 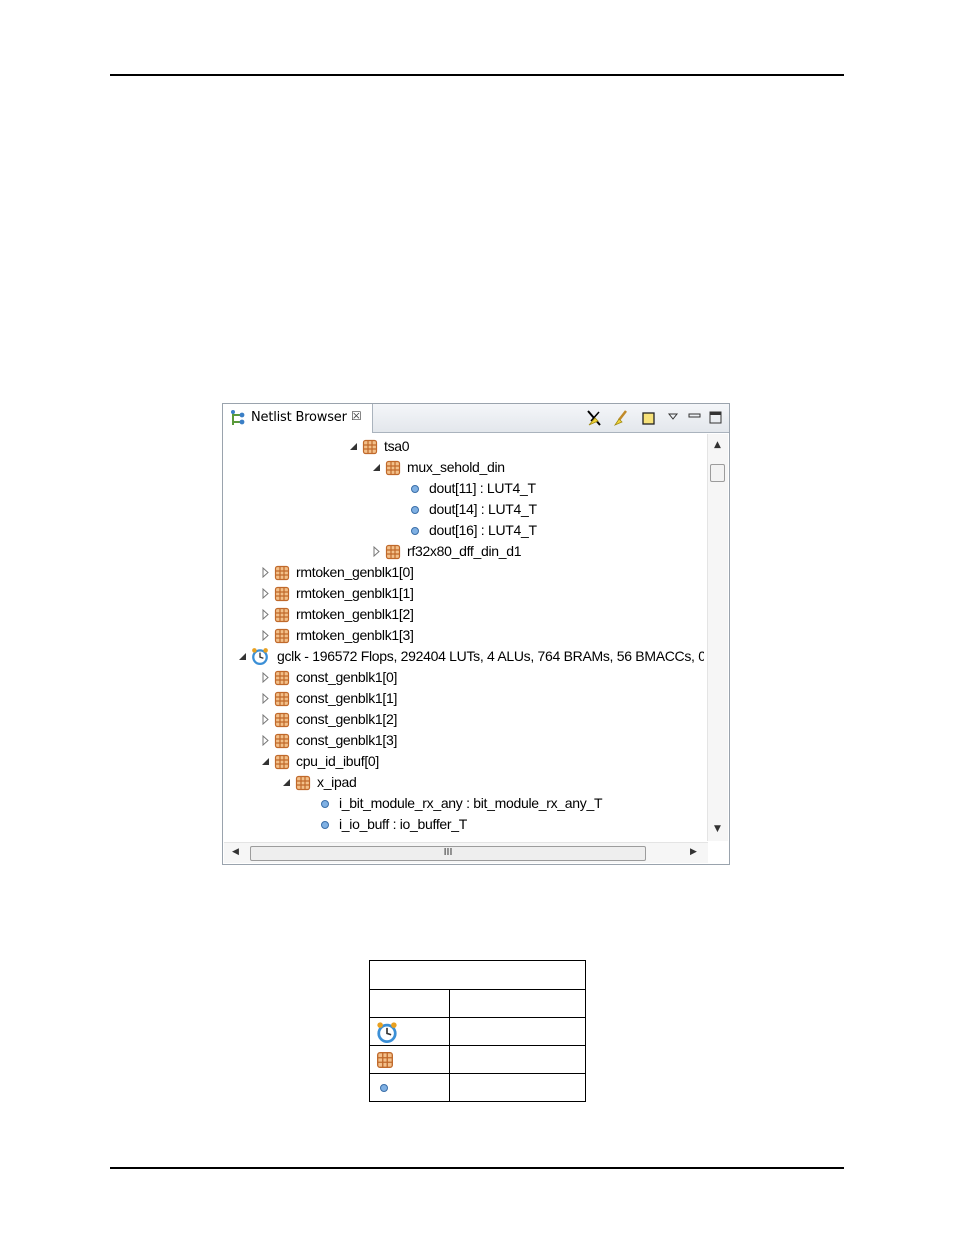 I want to click on tree-row-label: cpu_id_ibuf[0], so click(x=337, y=761).